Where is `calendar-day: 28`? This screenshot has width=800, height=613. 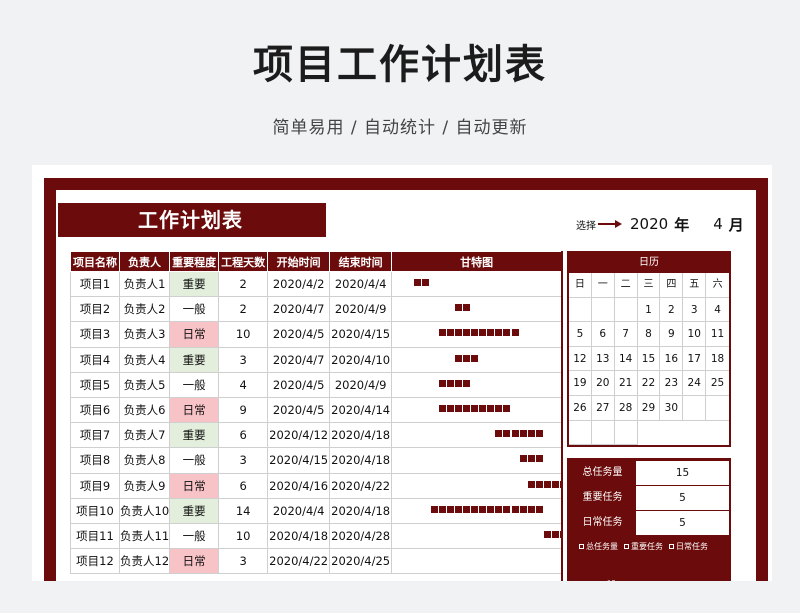
calendar-day: 28 is located at coordinates (626, 408).